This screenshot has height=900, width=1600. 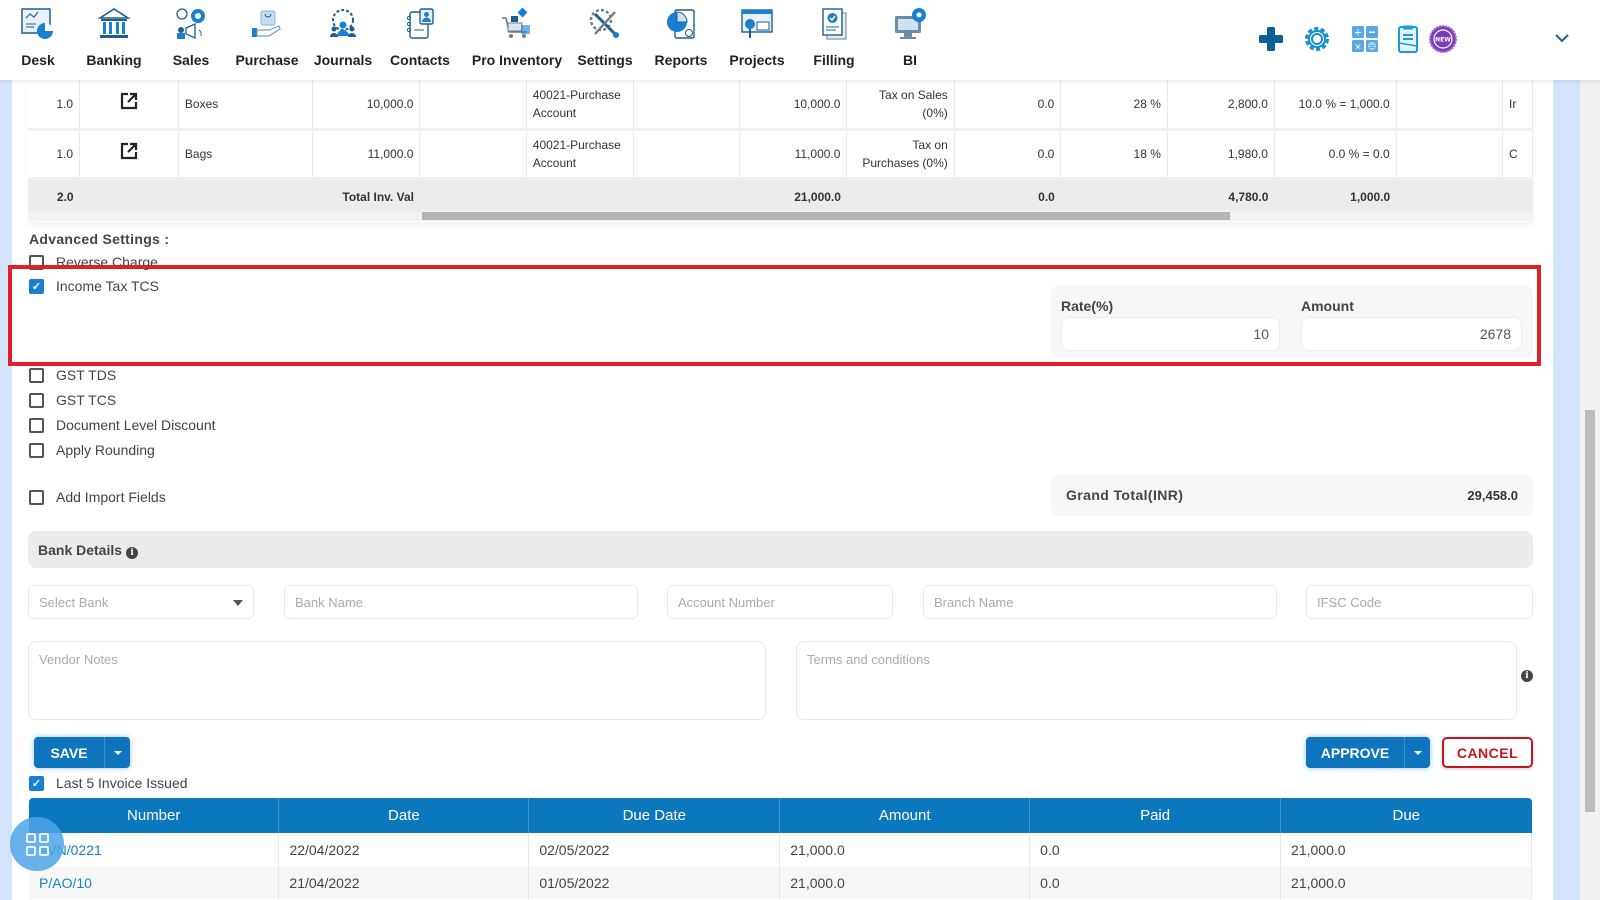 I want to click on plus-icon, so click(x=1271, y=39).